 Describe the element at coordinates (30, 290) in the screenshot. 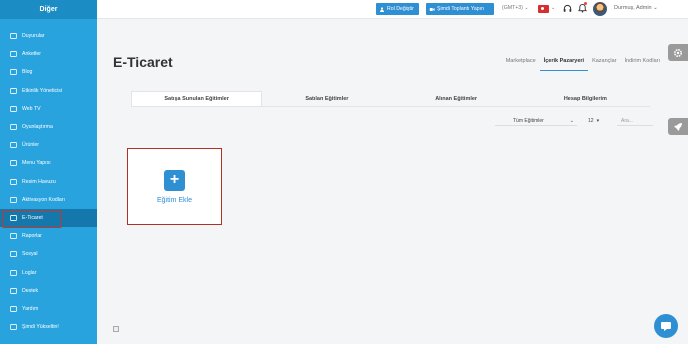

I see `sidebar-item-label: Destek` at that location.